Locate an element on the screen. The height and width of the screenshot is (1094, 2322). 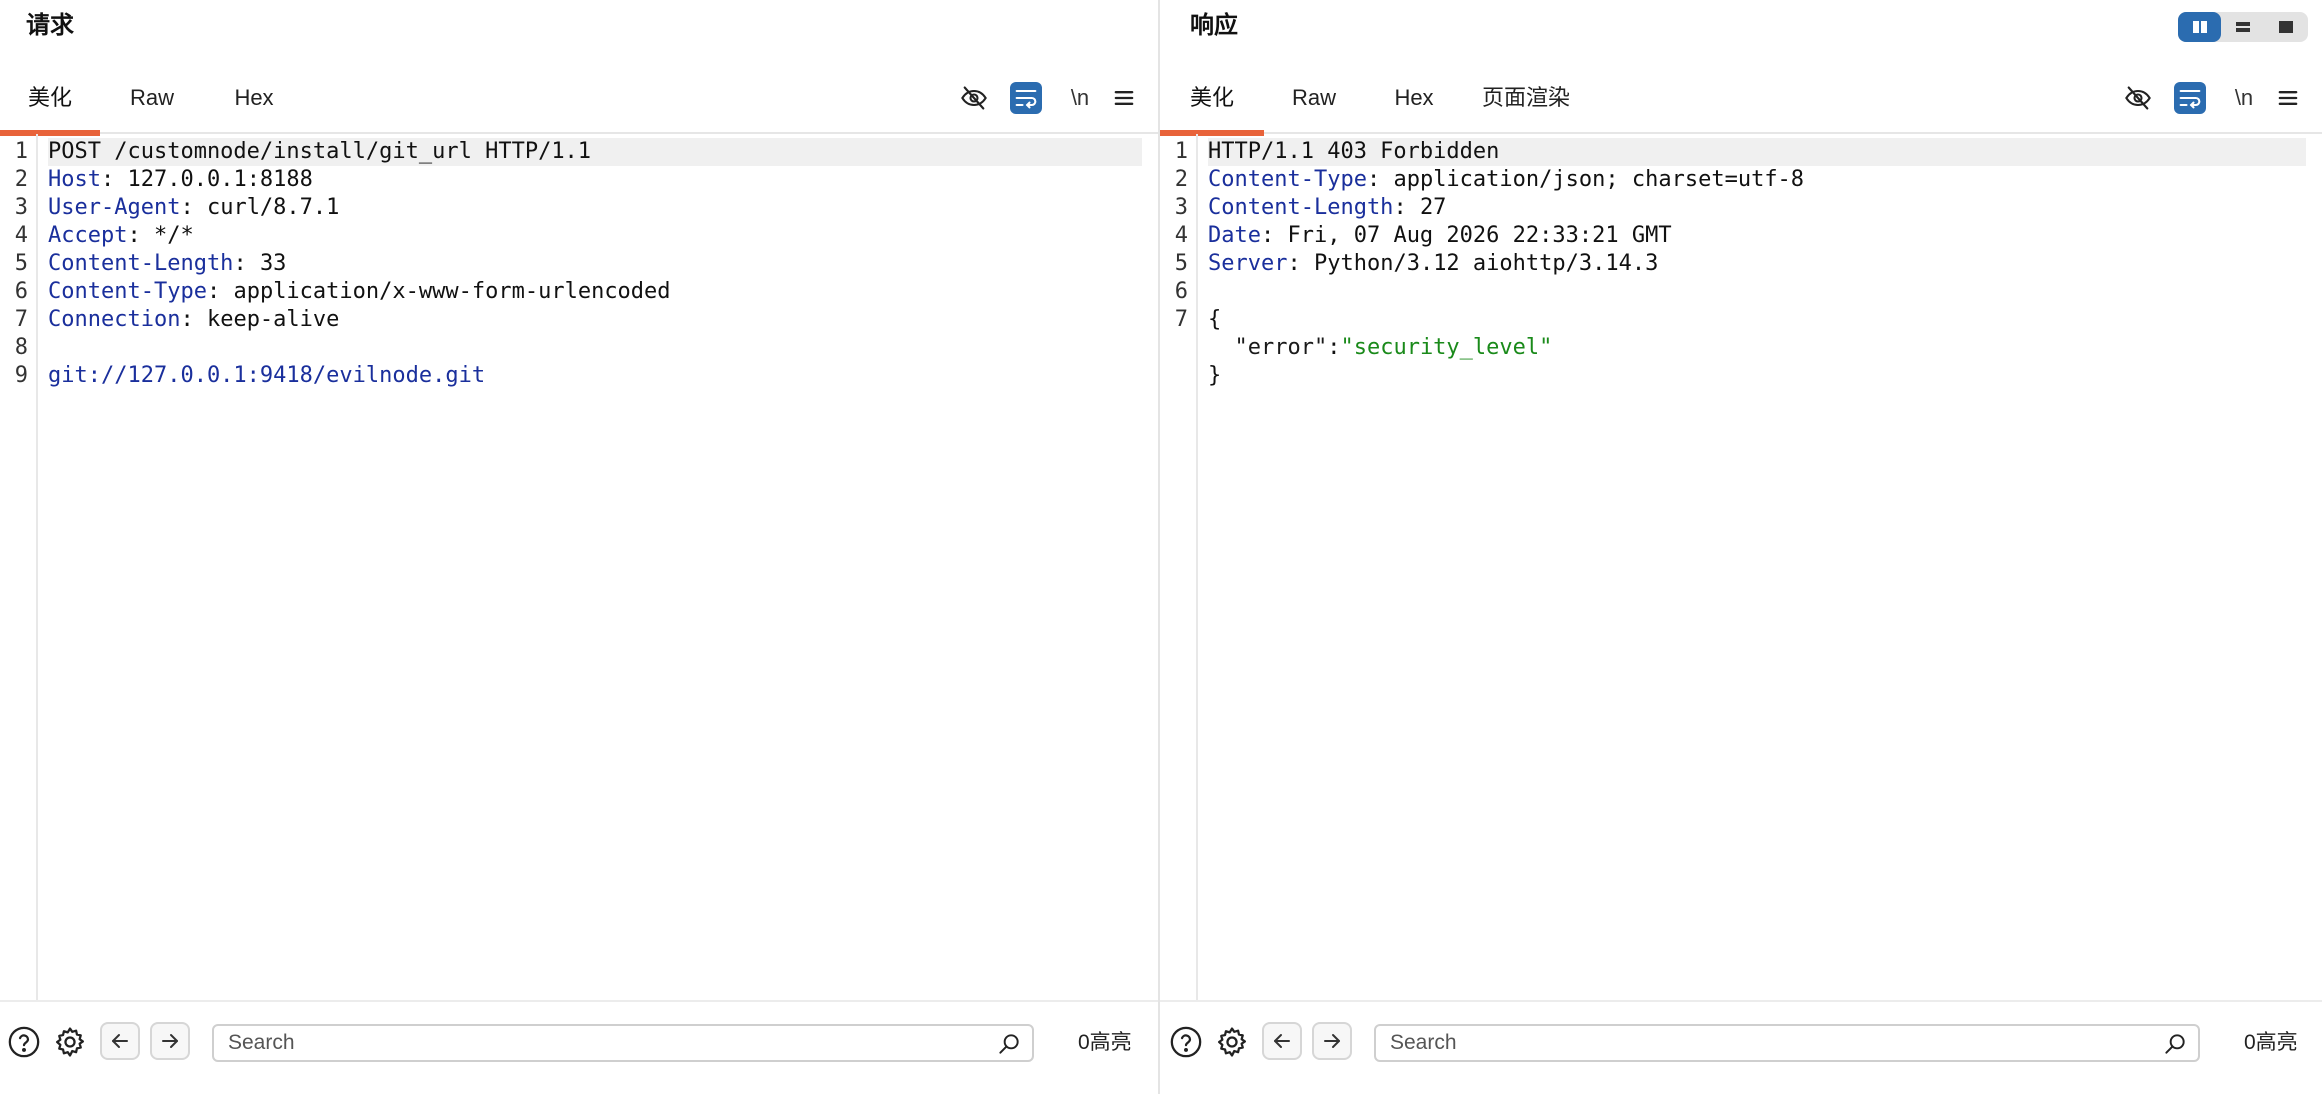
line-number: 9 is located at coordinates (21, 375).